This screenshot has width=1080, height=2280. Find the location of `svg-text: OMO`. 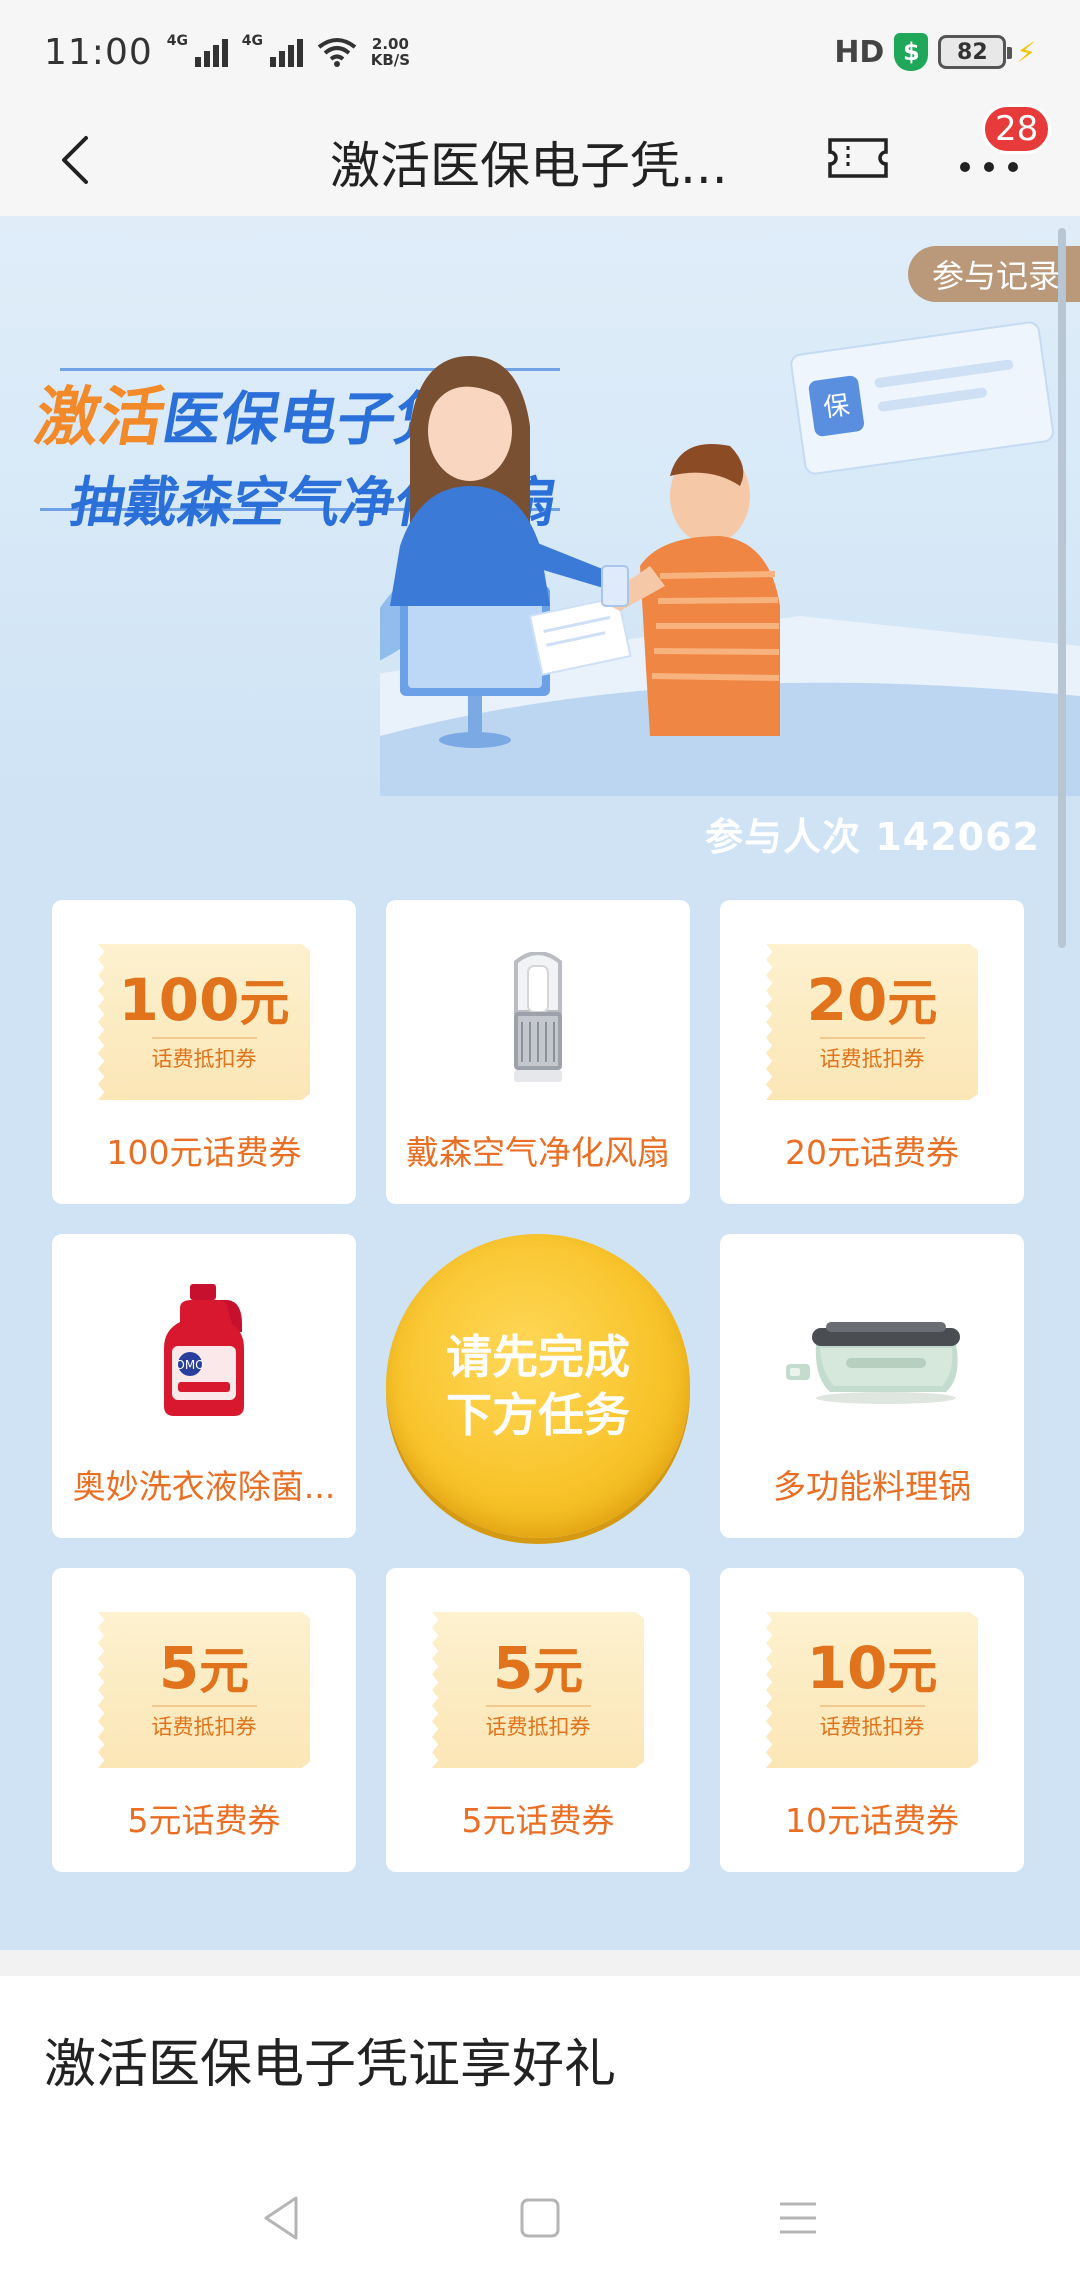

svg-text: OMO is located at coordinates (189, 1365).